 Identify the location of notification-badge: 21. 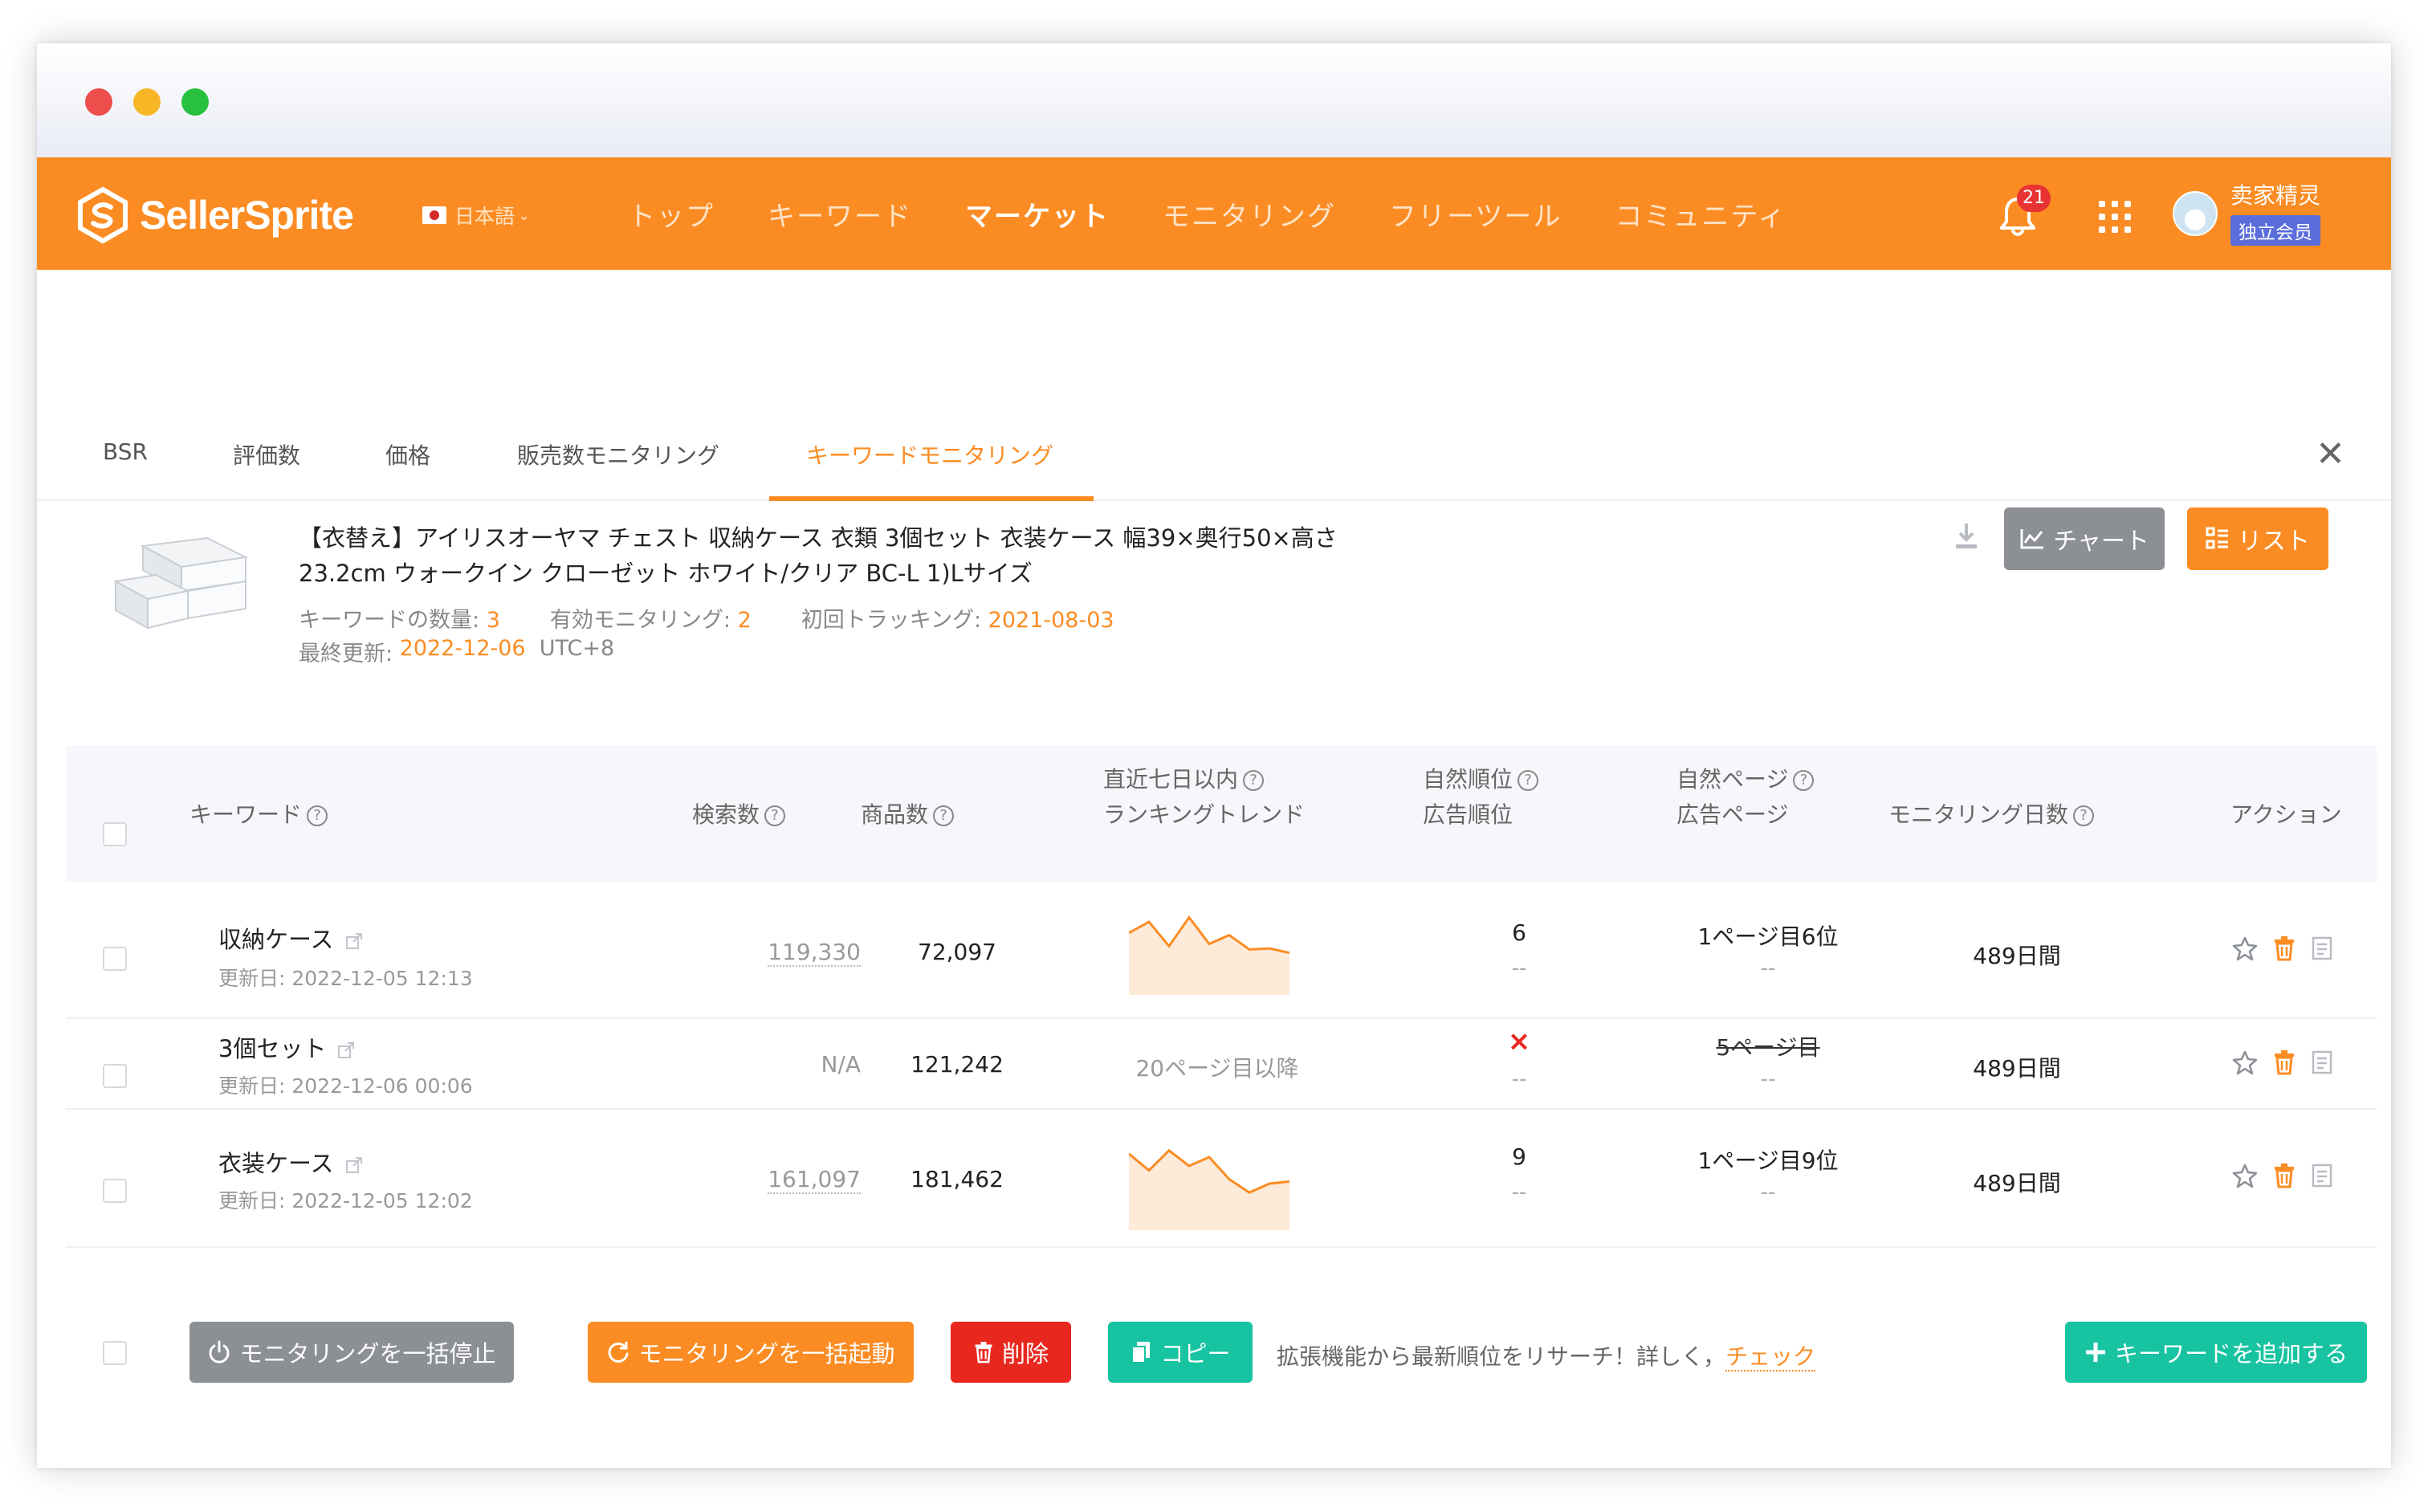
(2034, 199).